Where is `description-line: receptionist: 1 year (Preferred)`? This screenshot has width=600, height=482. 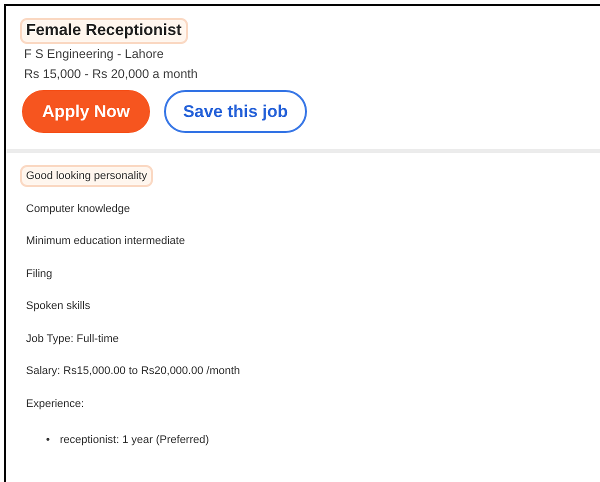 description-line: receptionist: 1 year (Preferred) is located at coordinates (134, 440).